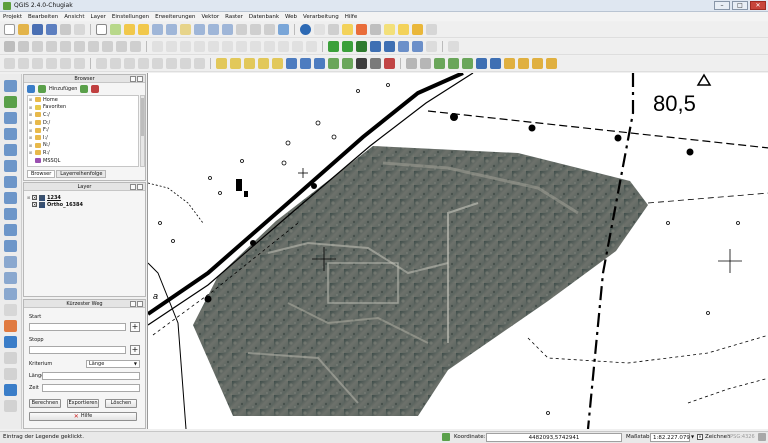 This screenshot has width=768, height=443. I want to click on add-selected-icon, so click(42, 88).